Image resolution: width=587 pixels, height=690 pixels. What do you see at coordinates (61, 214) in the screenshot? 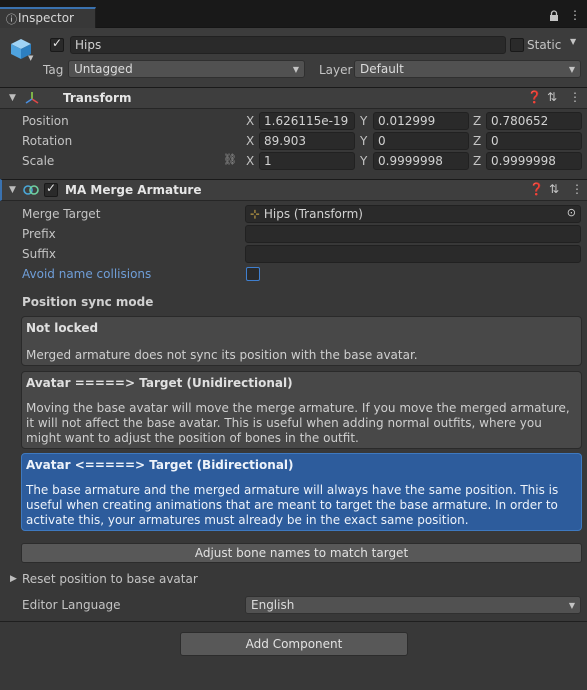
I see `merge-target-label: Merge Target` at bounding box center [61, 214].